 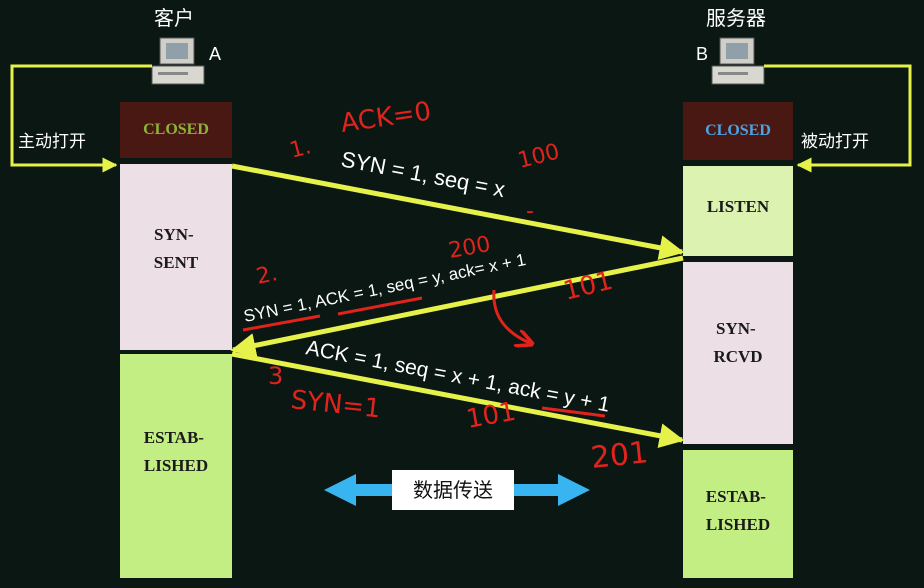 I want to click on server-letter: B, so click(x=702, y=54).